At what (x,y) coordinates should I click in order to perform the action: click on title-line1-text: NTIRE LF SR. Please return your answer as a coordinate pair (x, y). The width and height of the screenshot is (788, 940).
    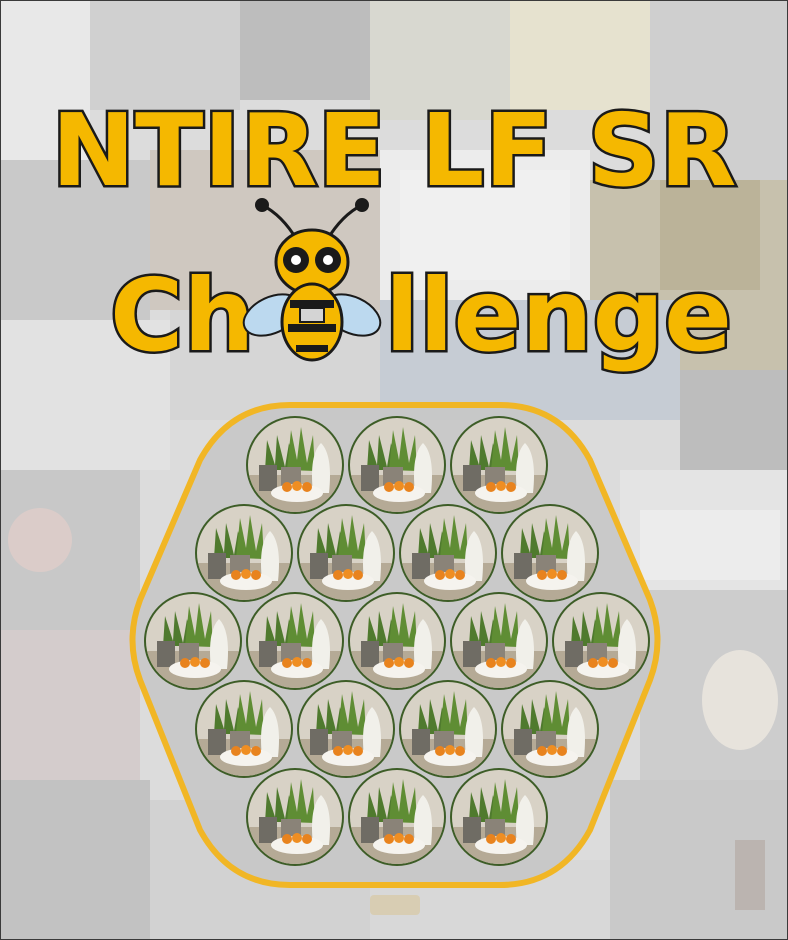
    Looking at the image, I should click on (393, 150).